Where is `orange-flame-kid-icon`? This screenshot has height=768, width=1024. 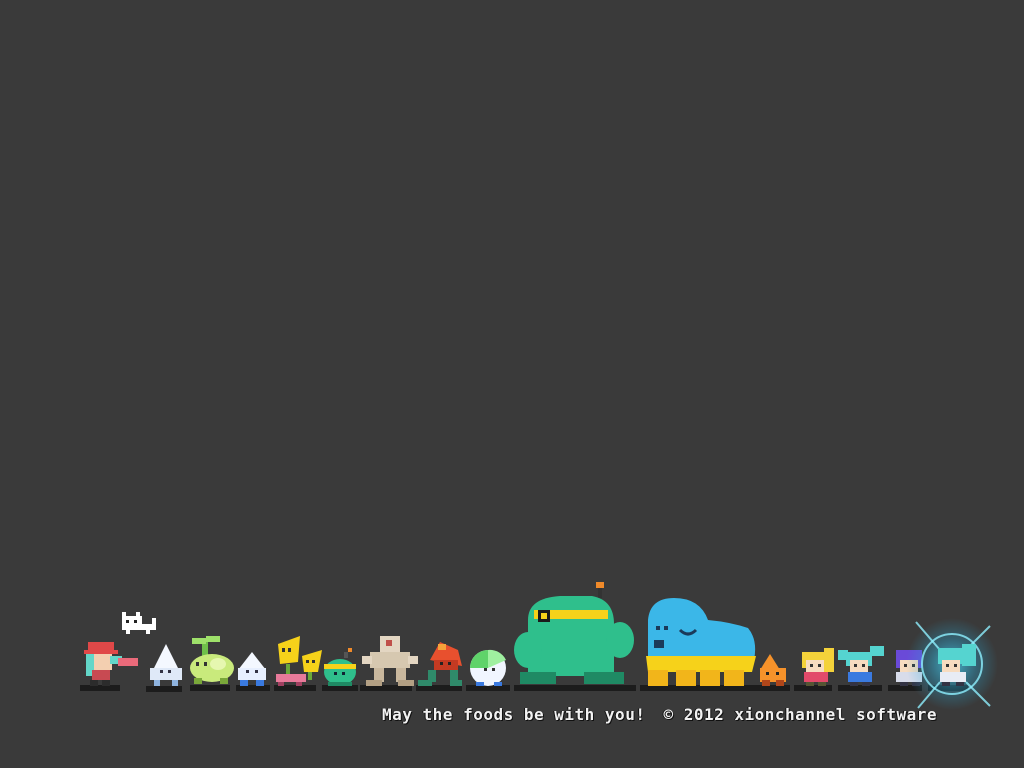 orange-flame-kid-icon is located at coordinates (773, 670).